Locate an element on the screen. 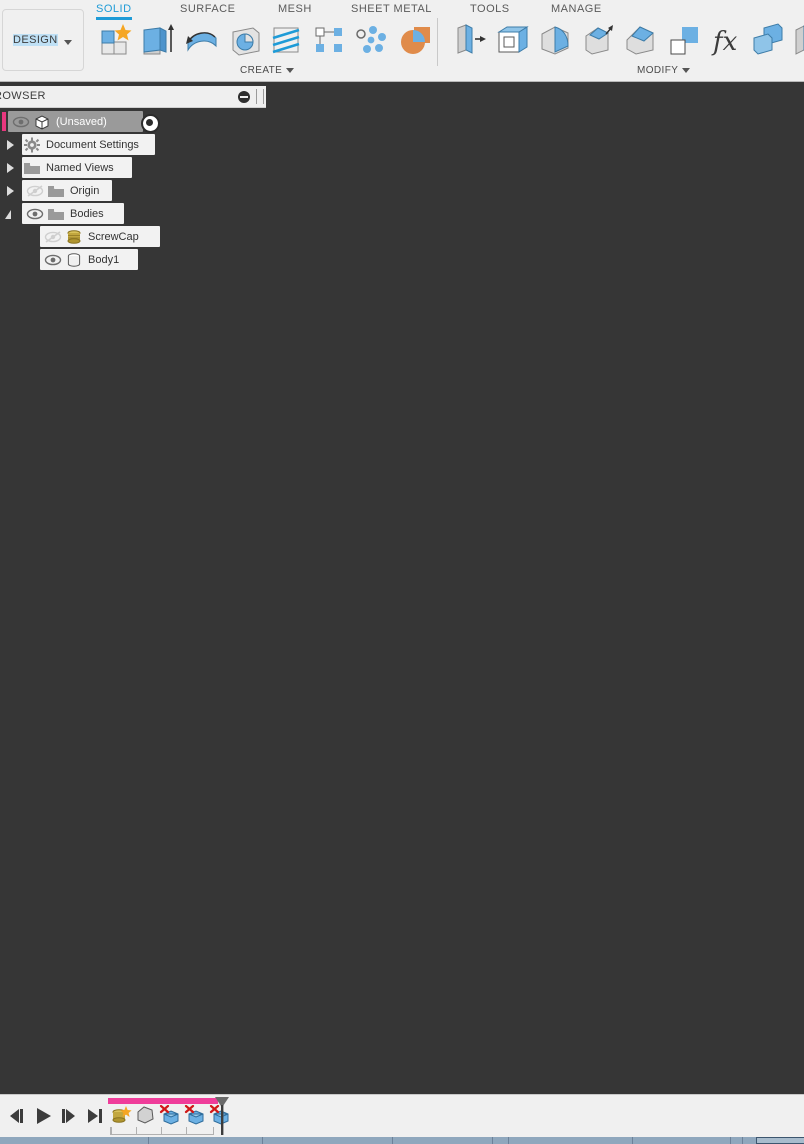 This screenshot has height=1144, width=804. tree-node-screwcap: ScrewCap is located at coordinates (133, 236).